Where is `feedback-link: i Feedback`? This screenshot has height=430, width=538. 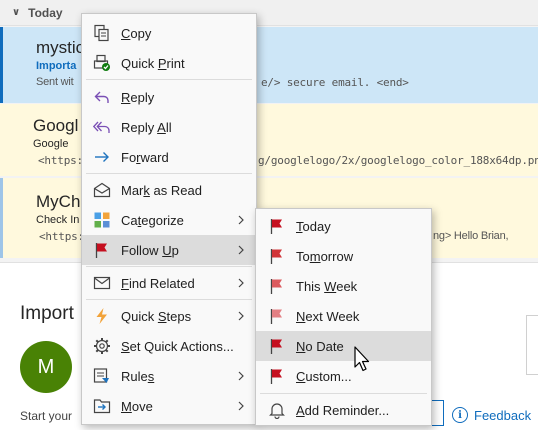
feedback-link: i Feedback is located at coordinates (491, 415).